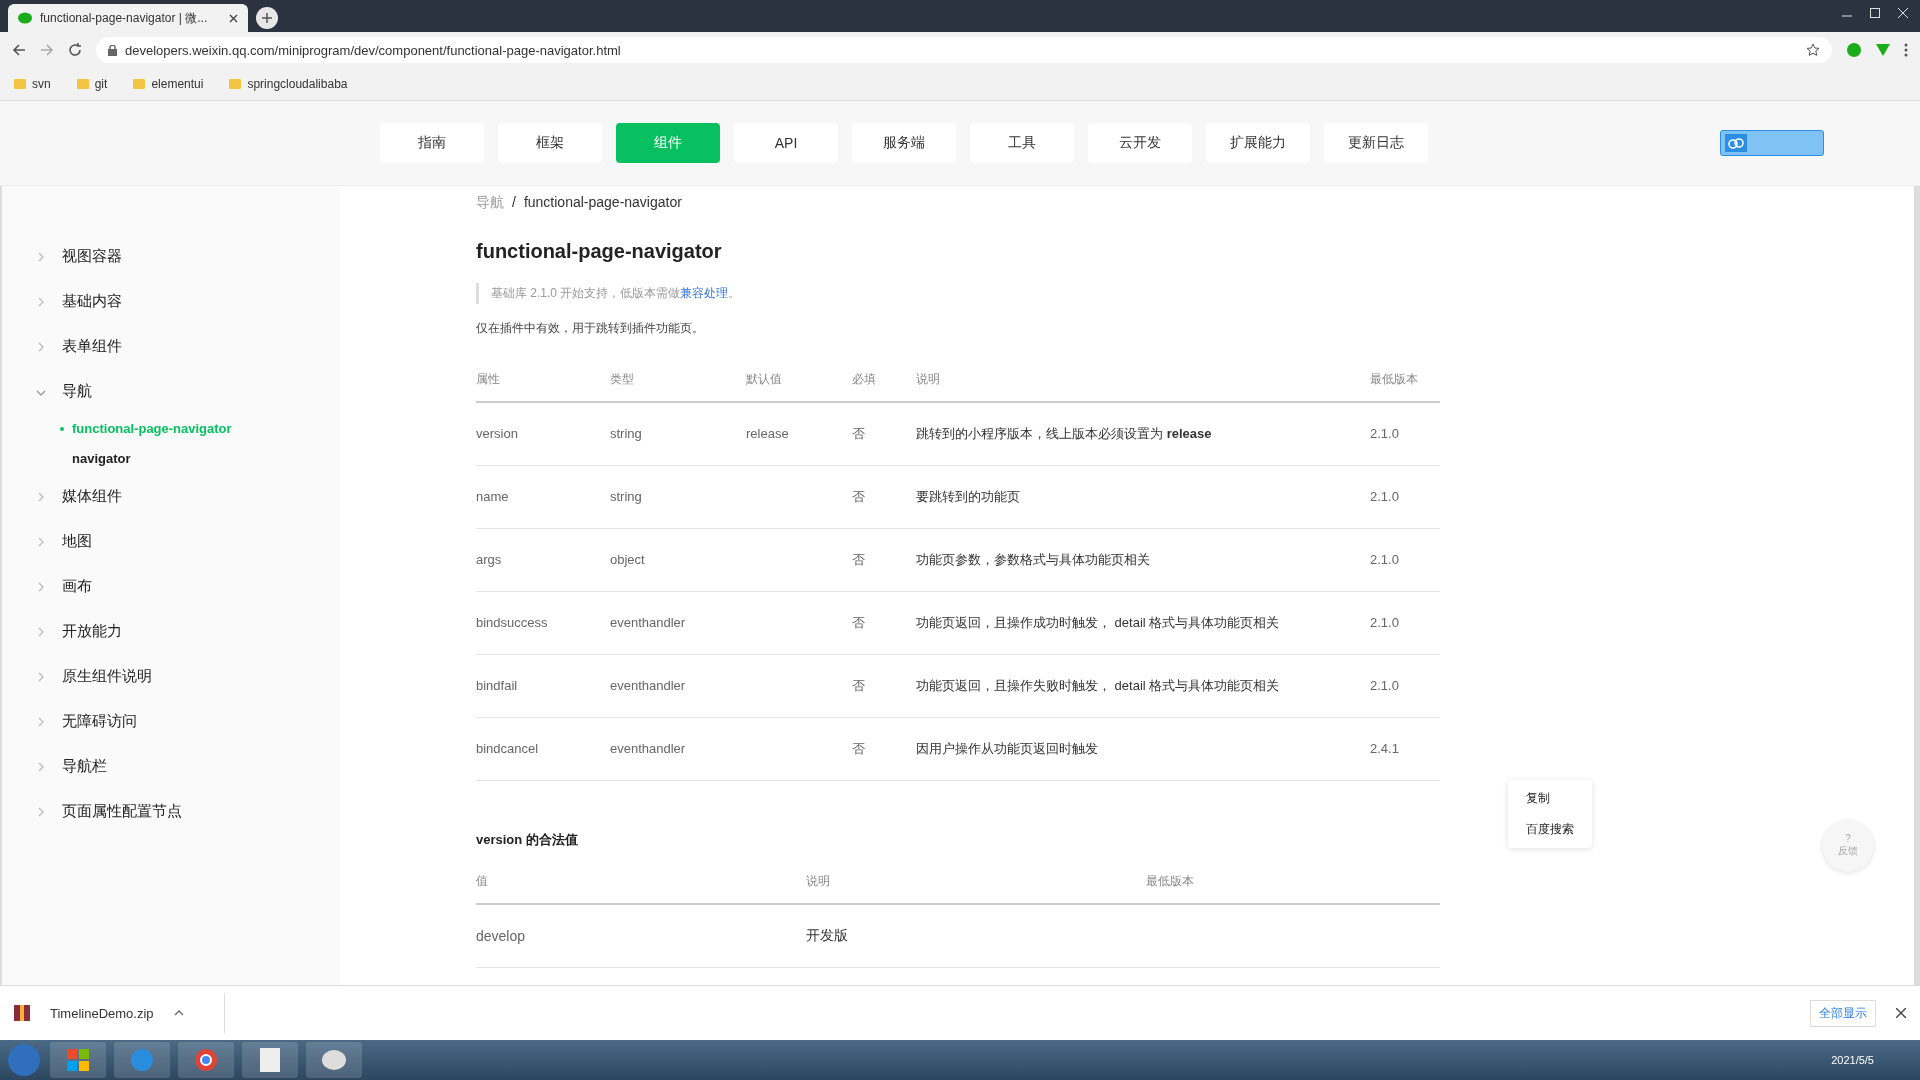 This screenshot has width=1920, height=1080. Describe the element at coordinates (904, 142) in the screenshot. I see `nav-tab: 服务端` at that location.